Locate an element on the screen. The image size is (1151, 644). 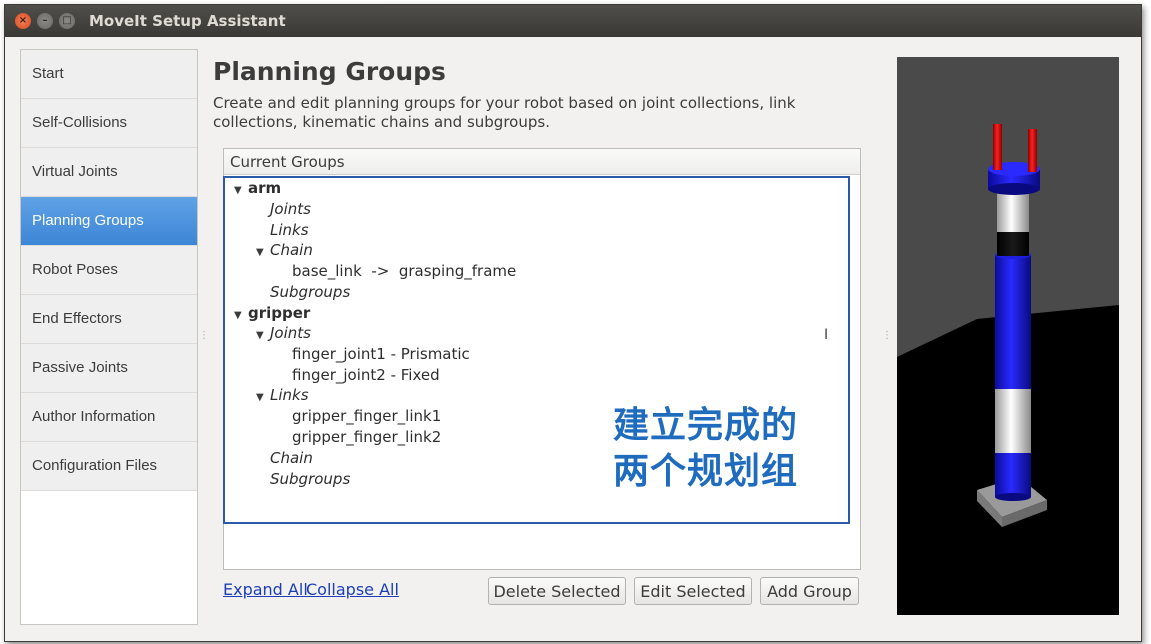
annotation-line-1: 建立完成的 is located at coordinates (706, 425).